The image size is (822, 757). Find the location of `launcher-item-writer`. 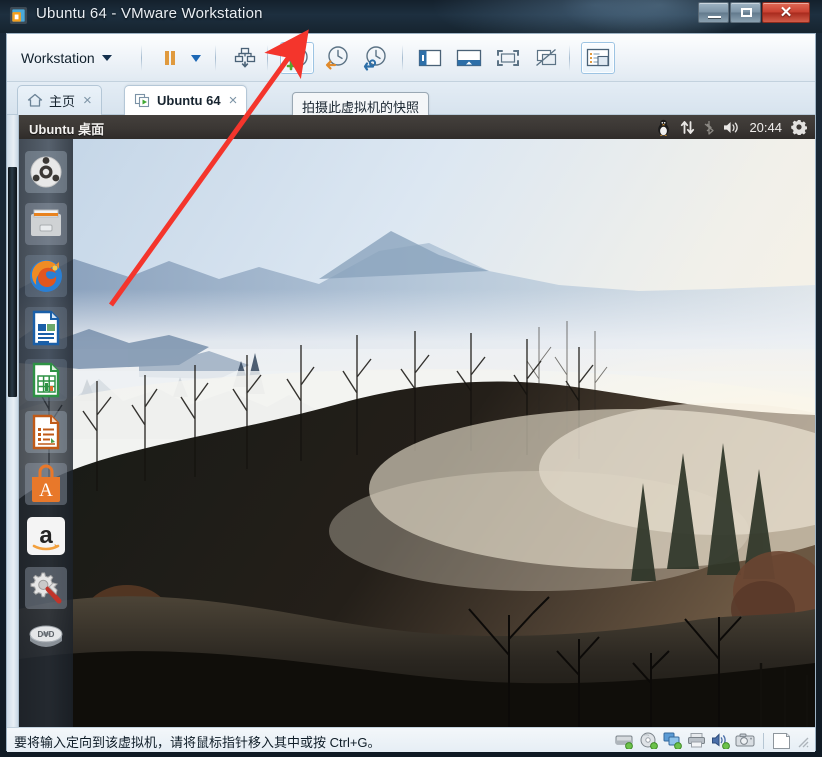

launcher-item-writer is located at coordinates (46, 328).